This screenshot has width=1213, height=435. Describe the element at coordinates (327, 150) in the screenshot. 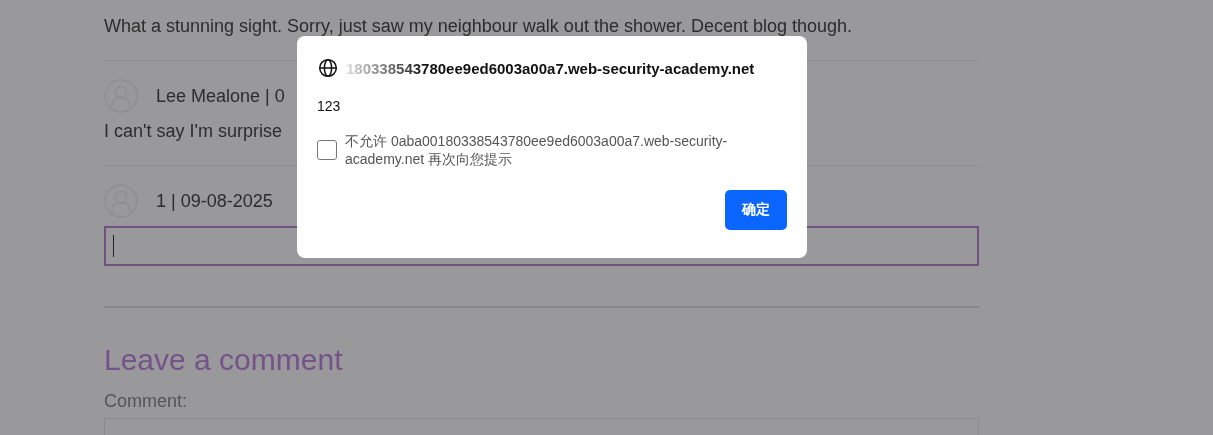

I see `checkbox` at that location.